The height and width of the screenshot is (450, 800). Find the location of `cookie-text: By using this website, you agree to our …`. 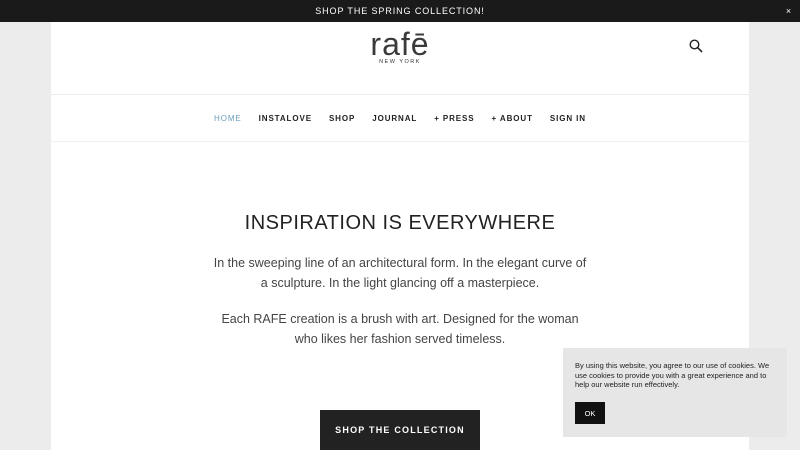

cookie-text: By using this website, you agree to our … is located at coordinates (672, 375).